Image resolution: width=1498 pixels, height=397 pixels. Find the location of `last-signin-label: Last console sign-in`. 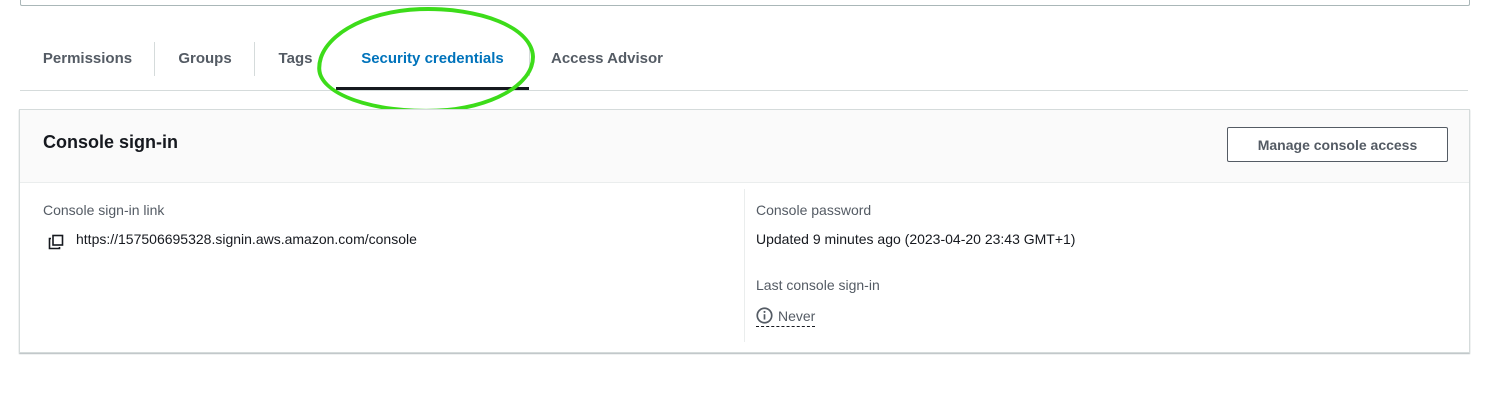

last-signin-label: Last console sign-in is located at coordinates (818, 285).